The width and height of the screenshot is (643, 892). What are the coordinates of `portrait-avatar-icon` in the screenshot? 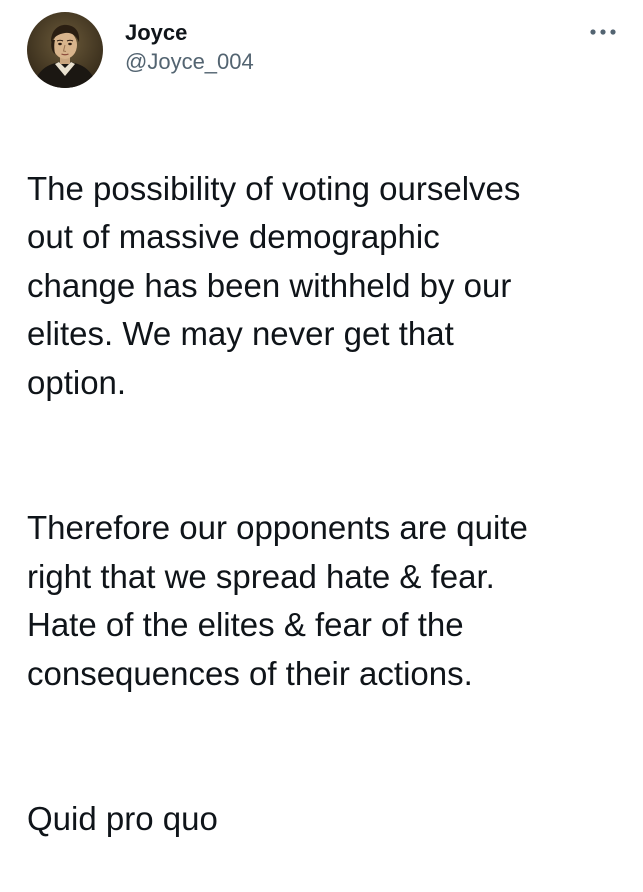 It's located at (65, 50).